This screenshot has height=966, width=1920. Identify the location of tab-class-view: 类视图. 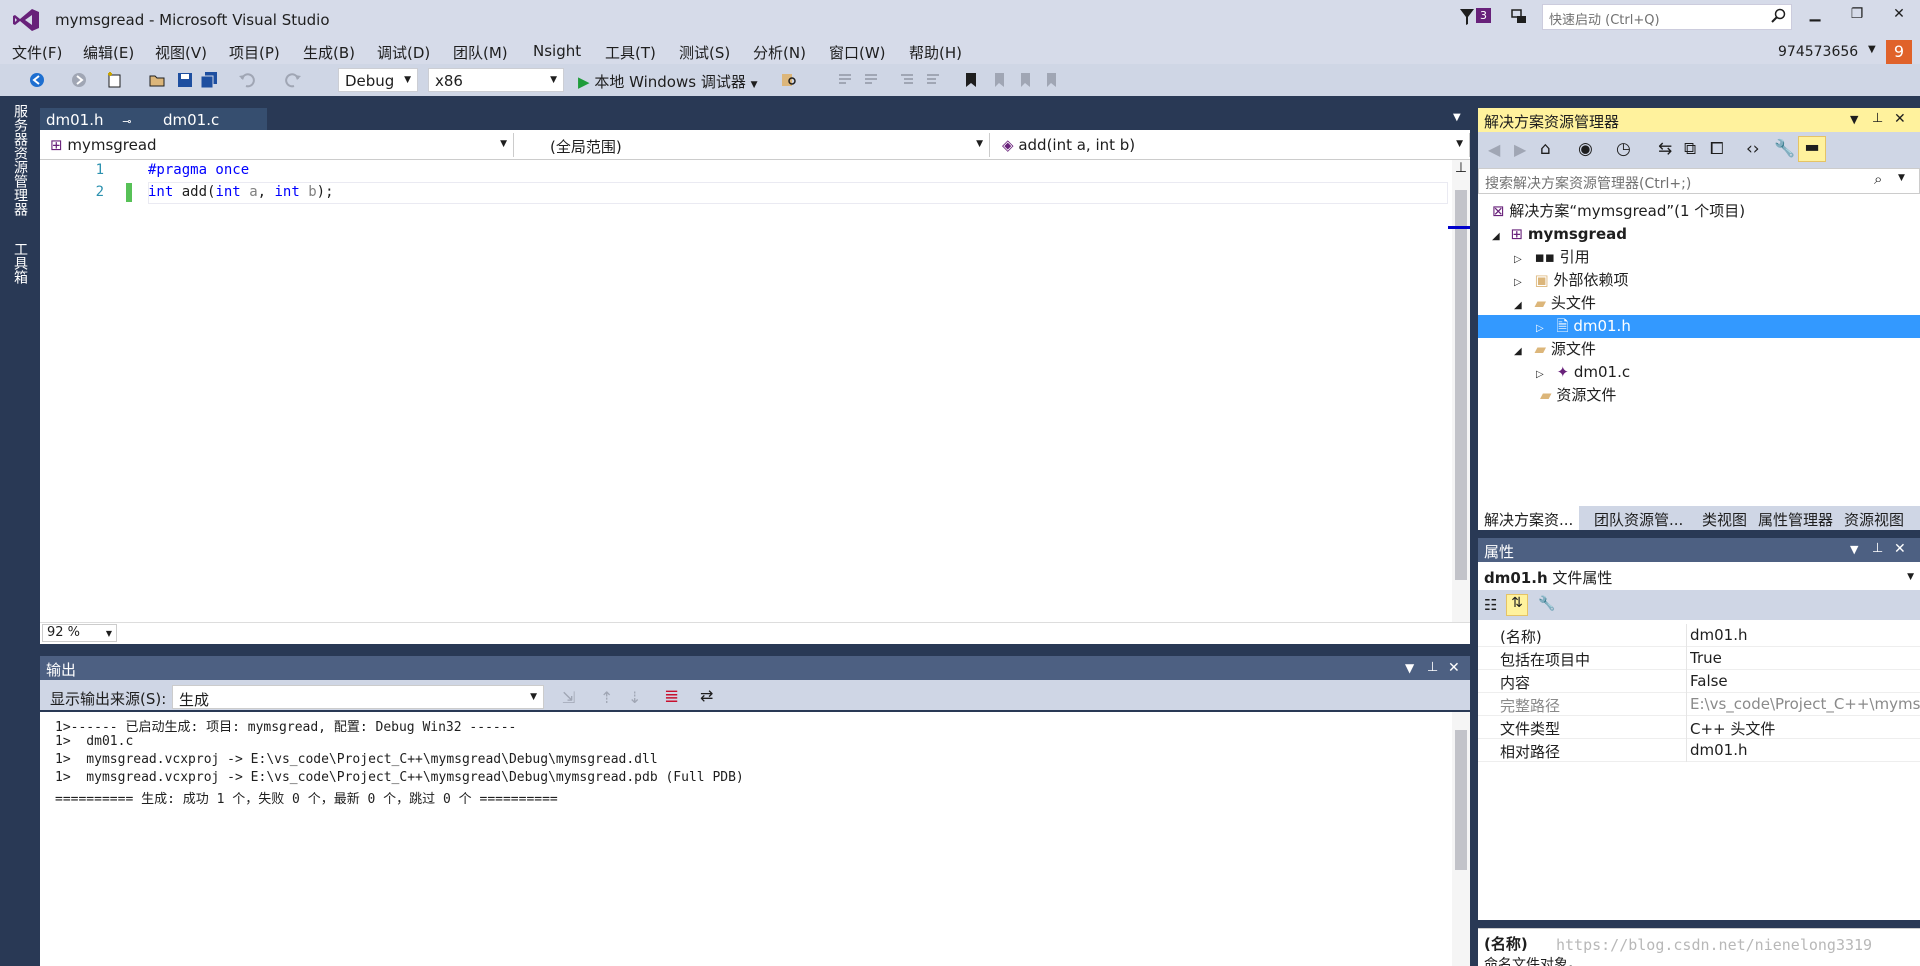
(1724, 518).